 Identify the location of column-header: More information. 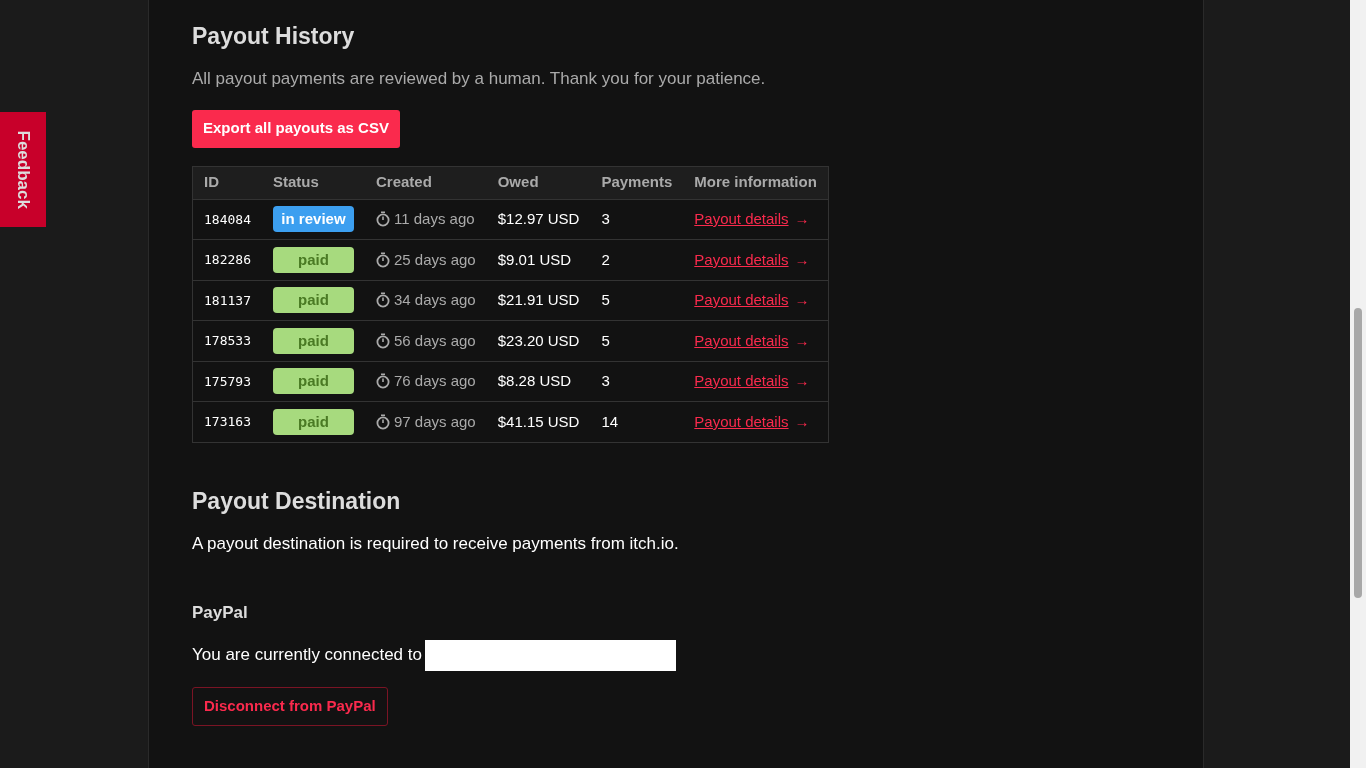
(756, 182).